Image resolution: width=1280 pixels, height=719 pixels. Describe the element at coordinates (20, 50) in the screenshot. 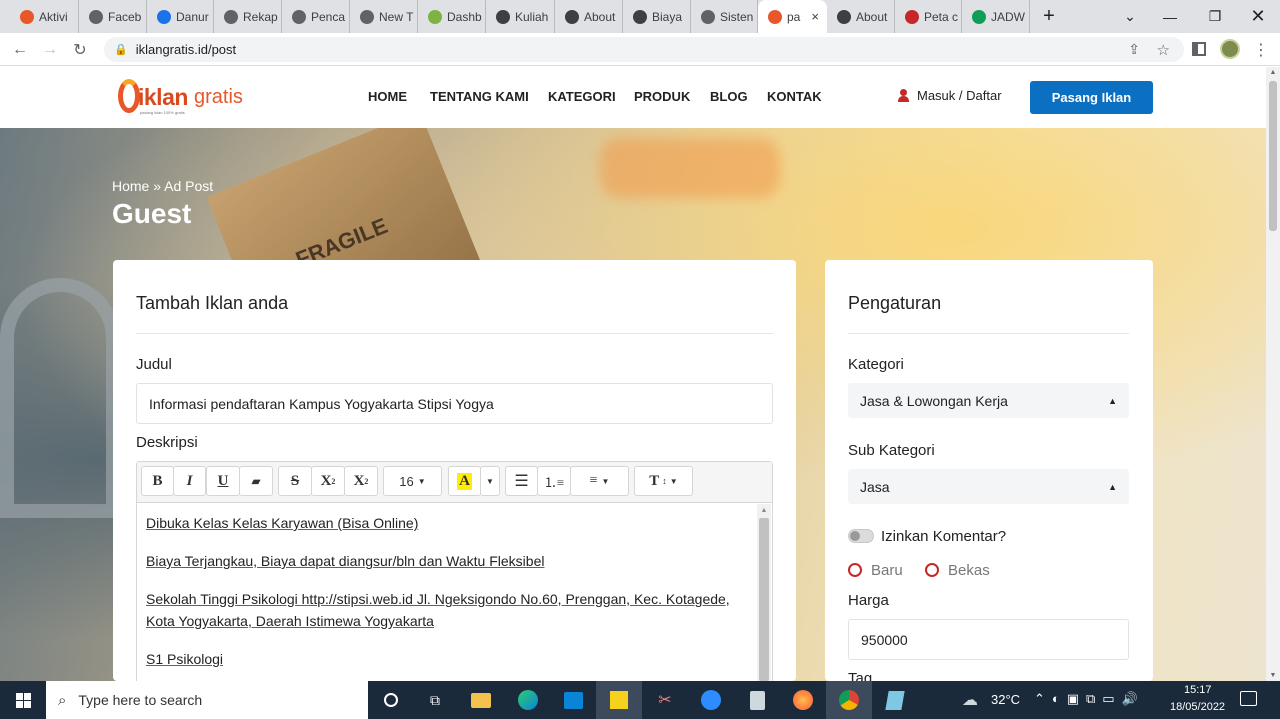

I see `back-icon: ←` at that location.